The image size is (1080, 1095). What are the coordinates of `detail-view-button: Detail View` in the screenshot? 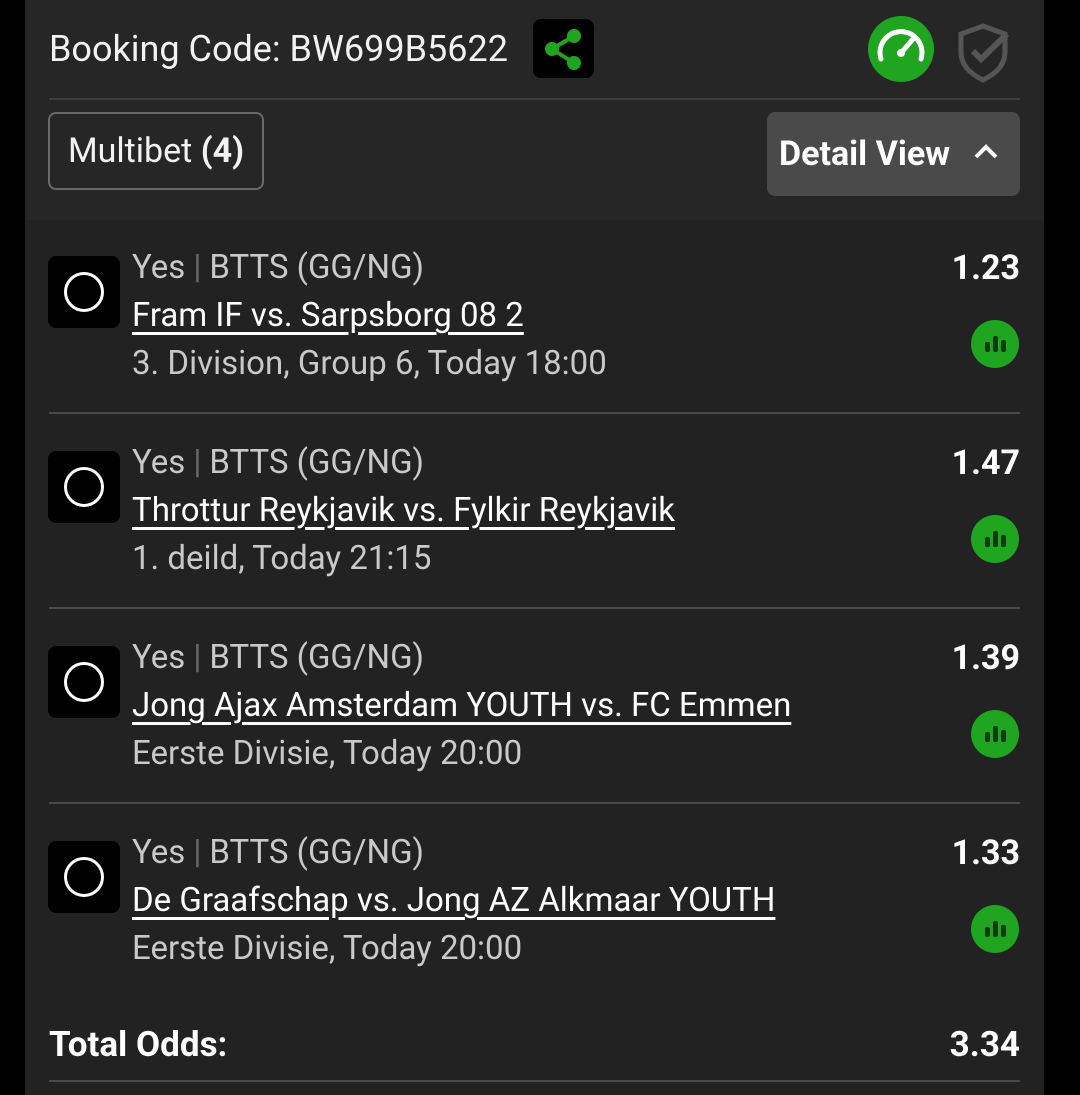 It's located at (893, 154).